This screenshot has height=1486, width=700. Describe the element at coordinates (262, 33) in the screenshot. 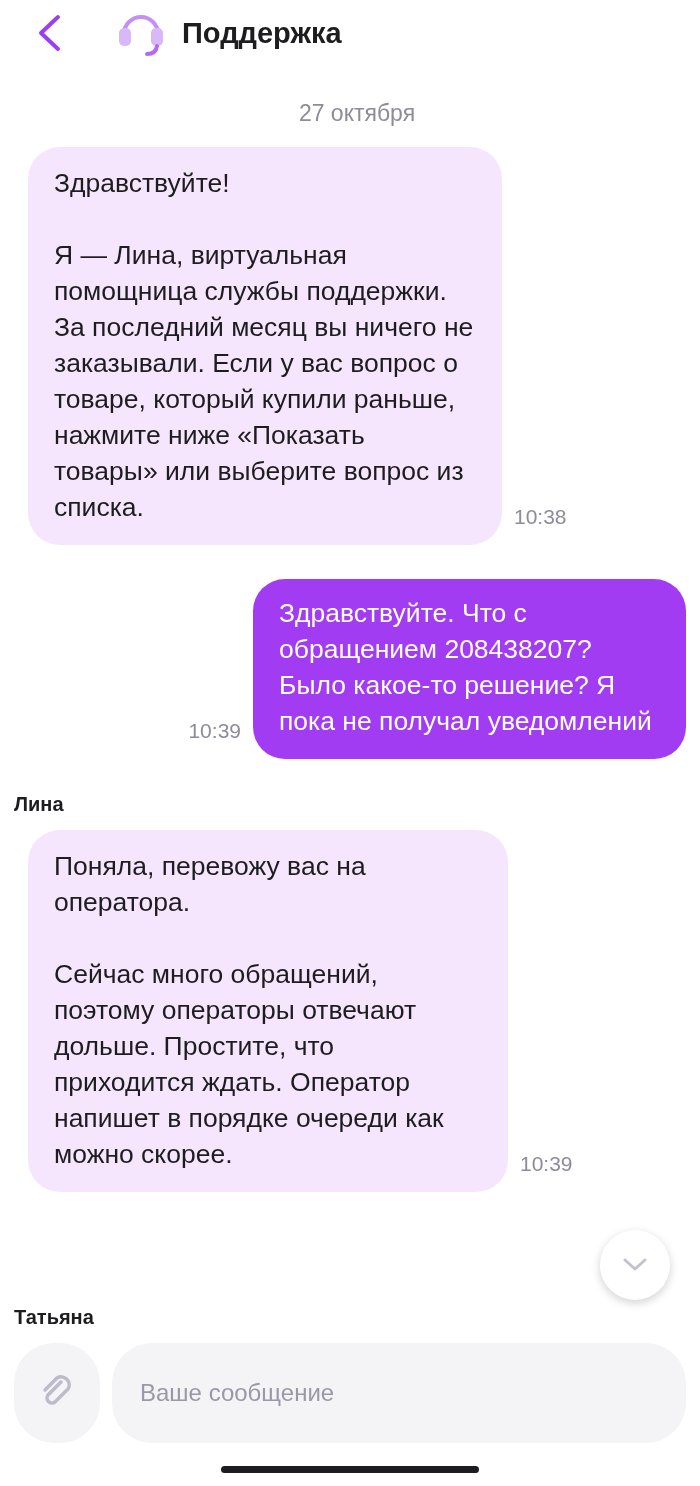

I see `chat-title: Поддержка` at that location.